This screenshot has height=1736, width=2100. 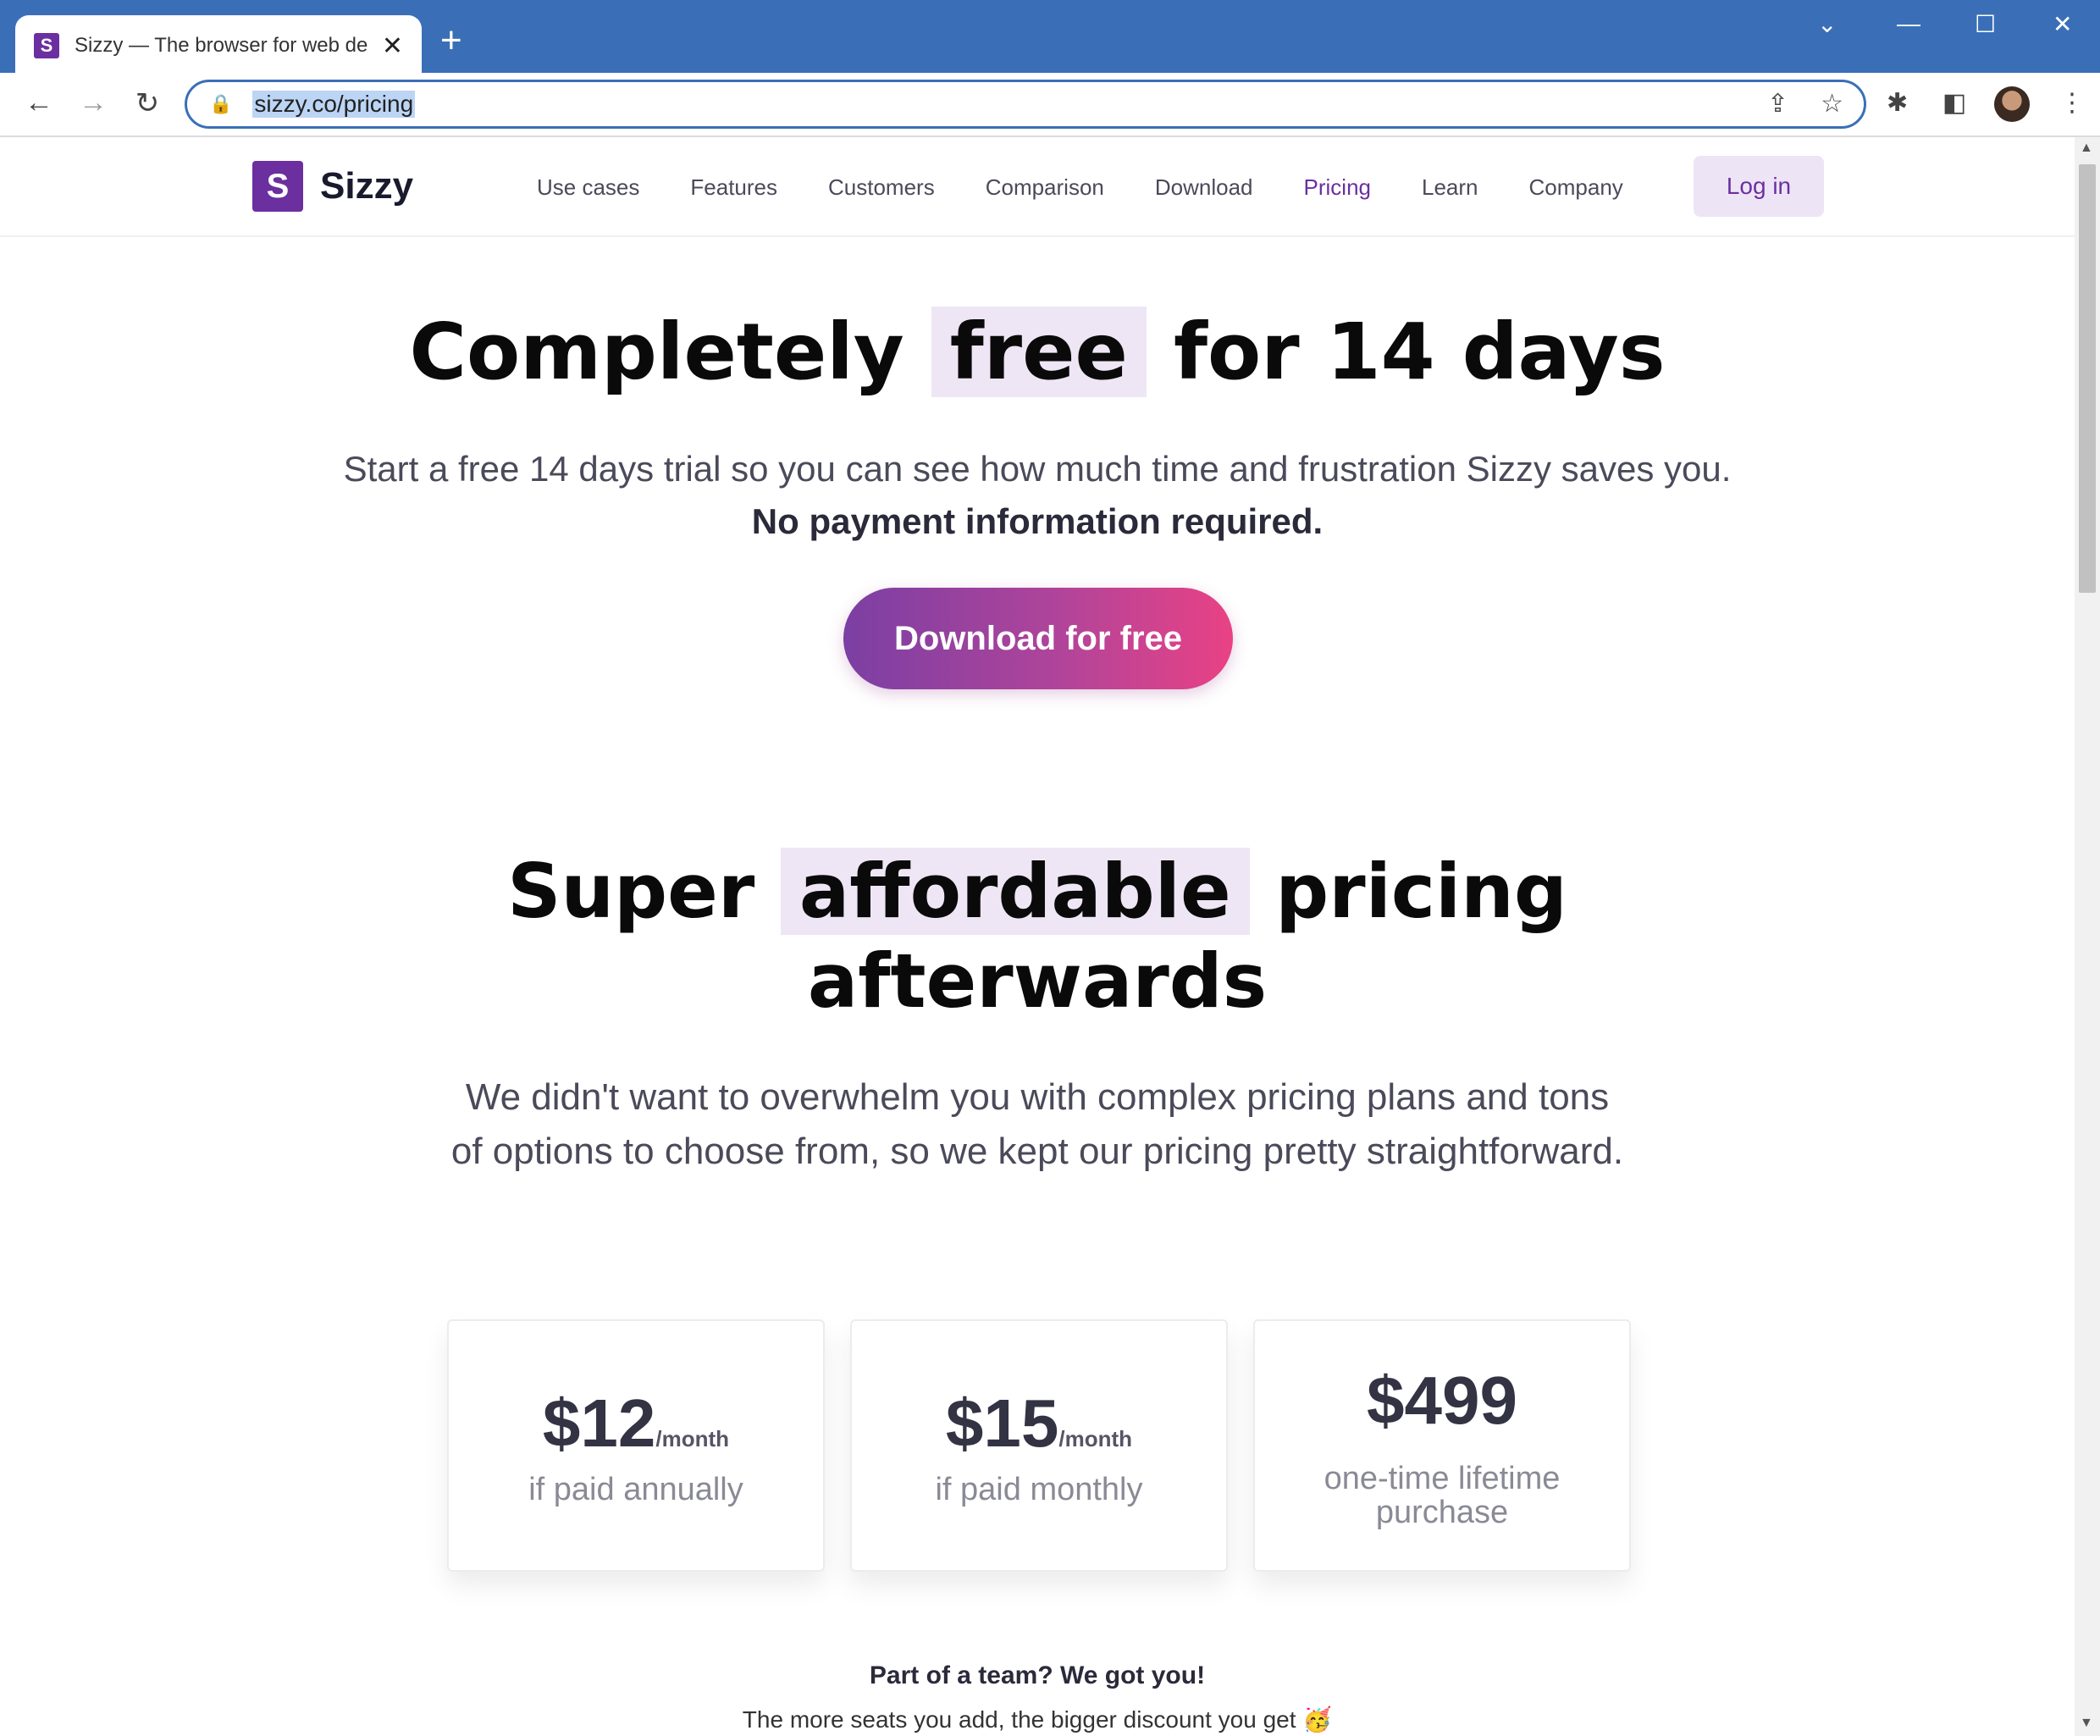 I want to click on share-icon: ⇪, so click(x=1778, y=104).